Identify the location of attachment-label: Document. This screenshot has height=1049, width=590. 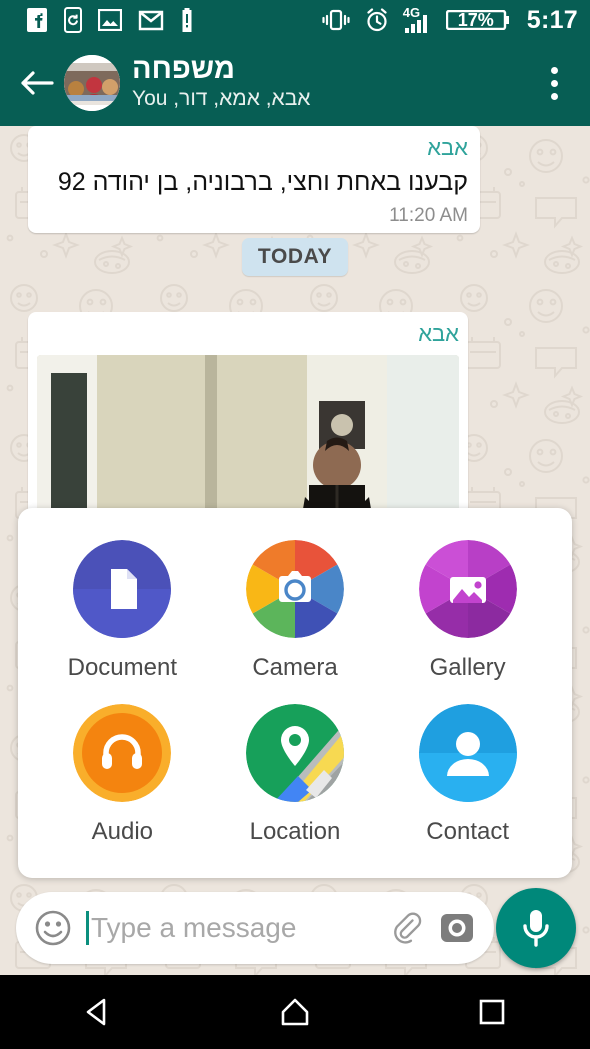
(122, 667).